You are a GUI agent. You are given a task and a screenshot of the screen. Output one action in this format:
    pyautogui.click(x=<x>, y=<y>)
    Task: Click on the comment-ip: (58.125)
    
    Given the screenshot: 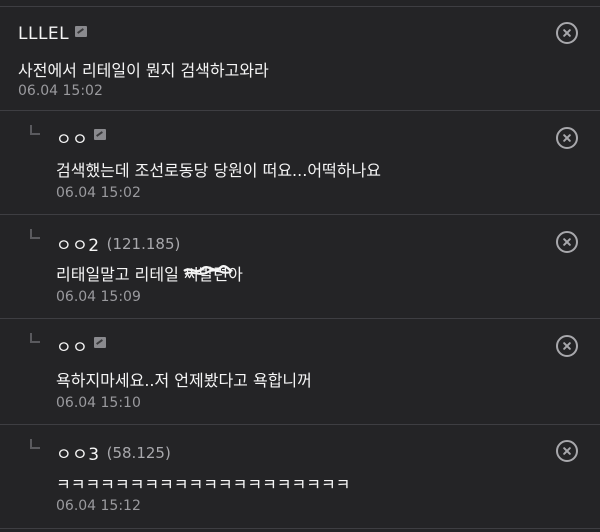 What is the action you would take?
    pyautogui.click(x=138, y=452)
    